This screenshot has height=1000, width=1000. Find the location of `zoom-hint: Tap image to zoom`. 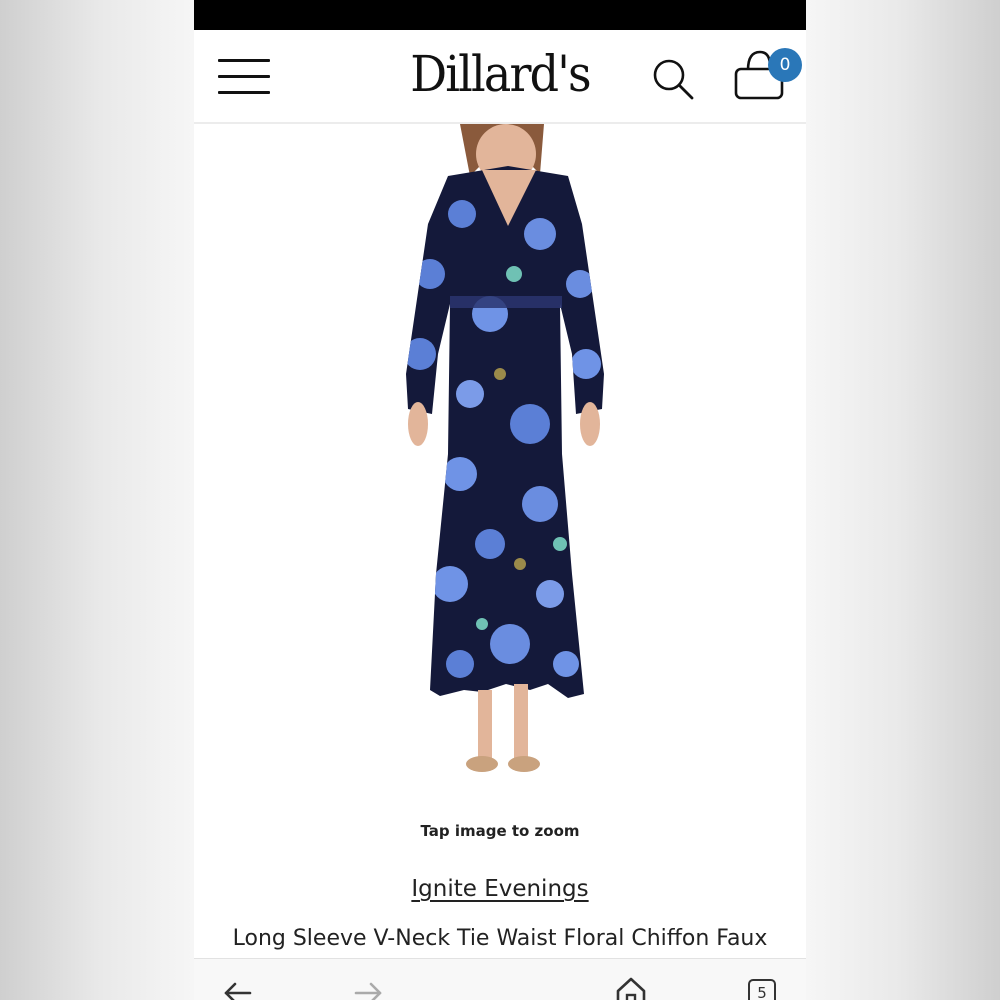

zoom-hint: Tap image to zoom is located at coordinates (500, 831).